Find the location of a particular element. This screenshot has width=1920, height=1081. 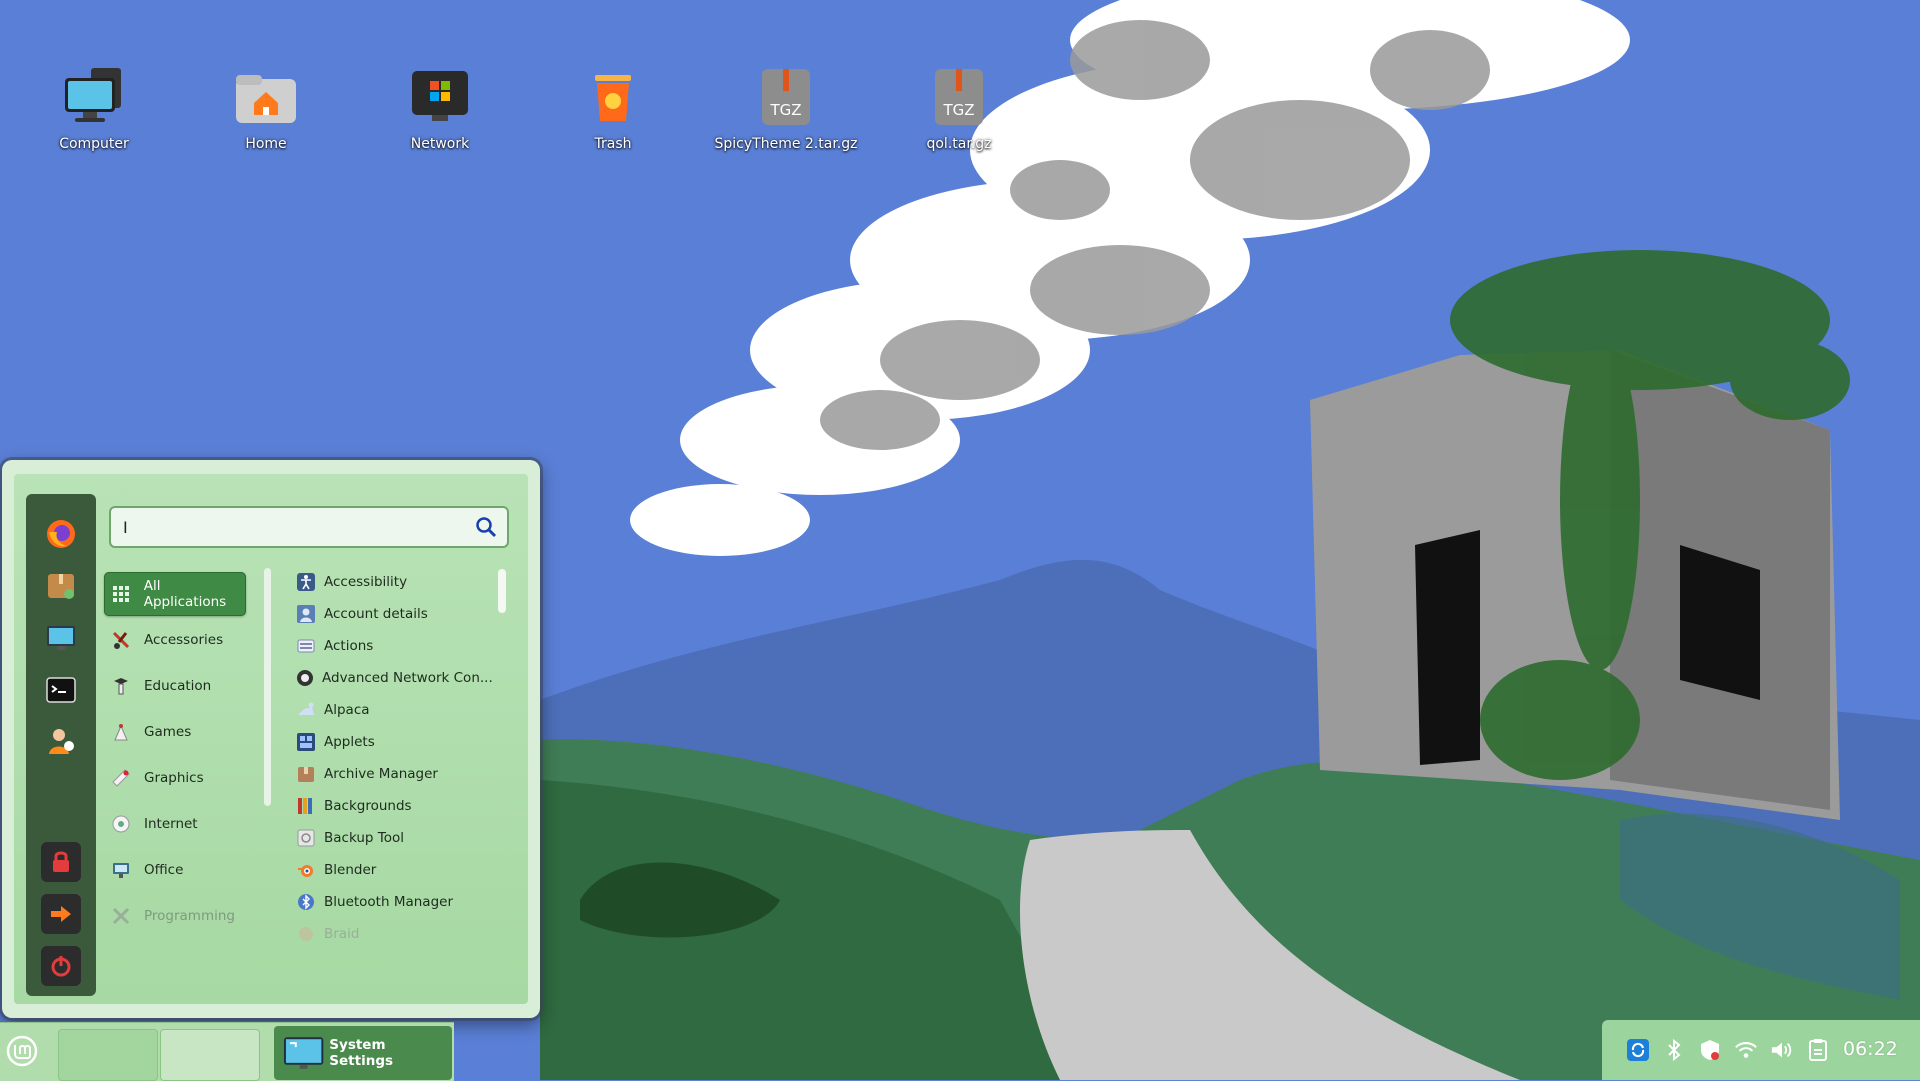

favorites-sidebar is located at coordinates (61, 745).